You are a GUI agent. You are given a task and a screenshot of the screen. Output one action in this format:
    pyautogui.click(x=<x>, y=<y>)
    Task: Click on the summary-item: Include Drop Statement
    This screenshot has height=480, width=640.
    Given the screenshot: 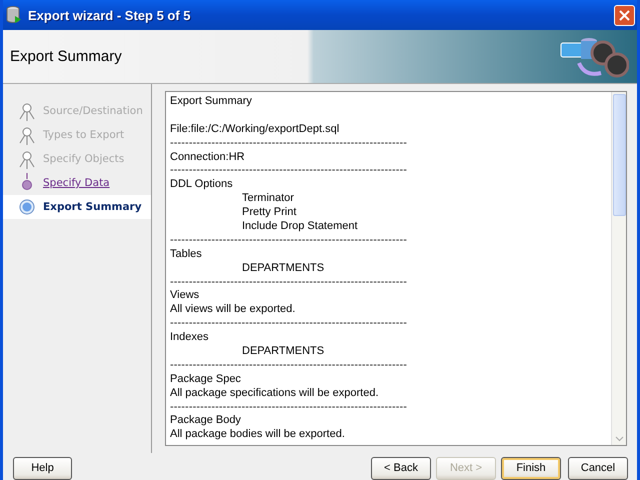 What is the action you would take?
    pyautogui.click(x=300, y=226)
    